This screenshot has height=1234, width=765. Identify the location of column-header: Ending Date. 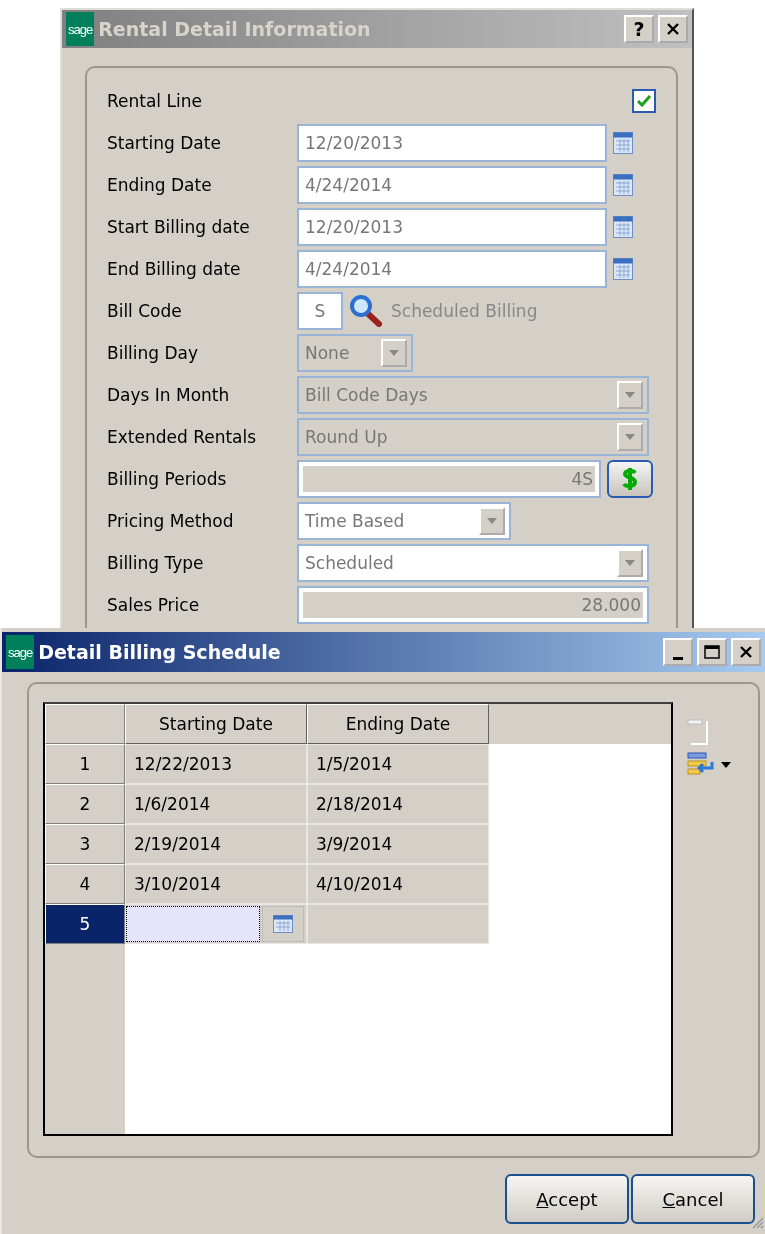
(398, 724).